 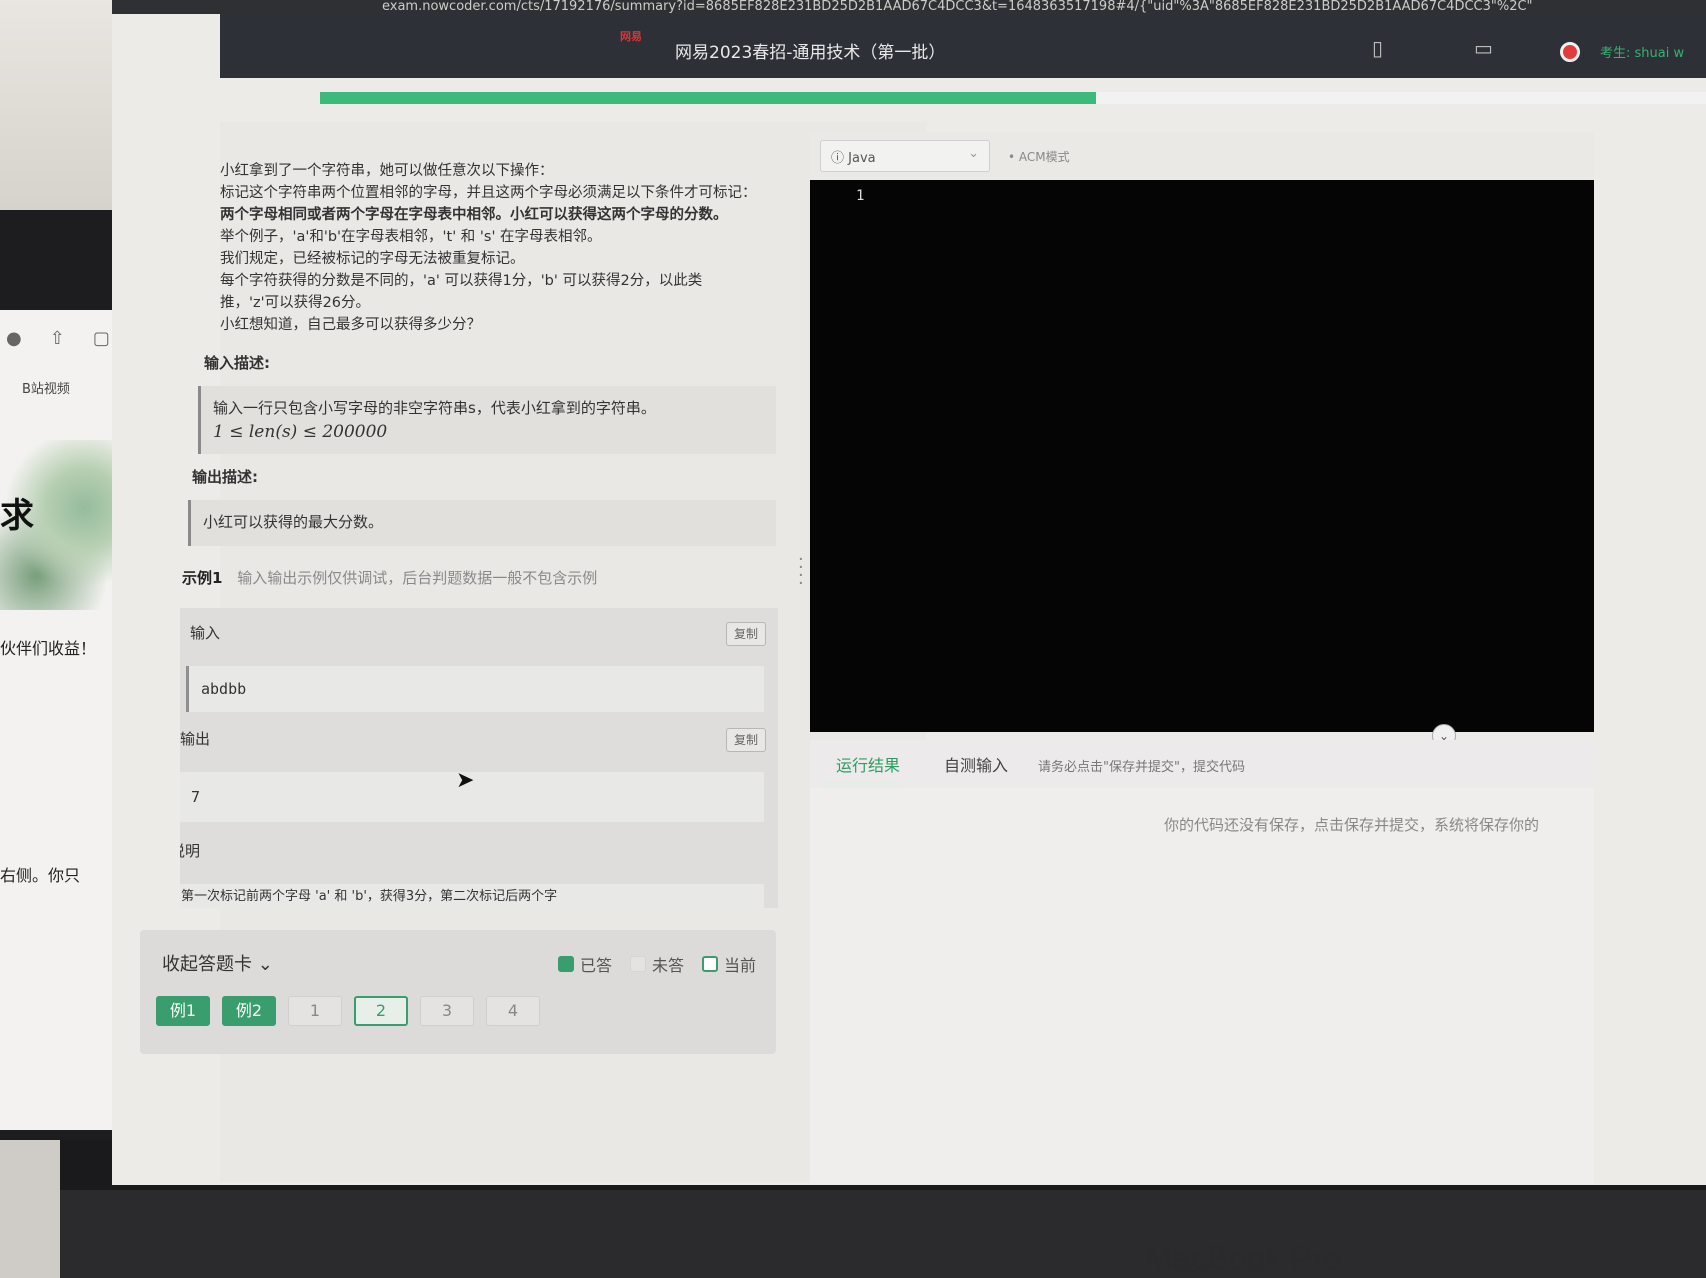 I want to click on example-explain-text: 第一次标记前两个字母 'a' 和 'b'，获得3分，第二次标记后两个字, so click(x=472, y=896).